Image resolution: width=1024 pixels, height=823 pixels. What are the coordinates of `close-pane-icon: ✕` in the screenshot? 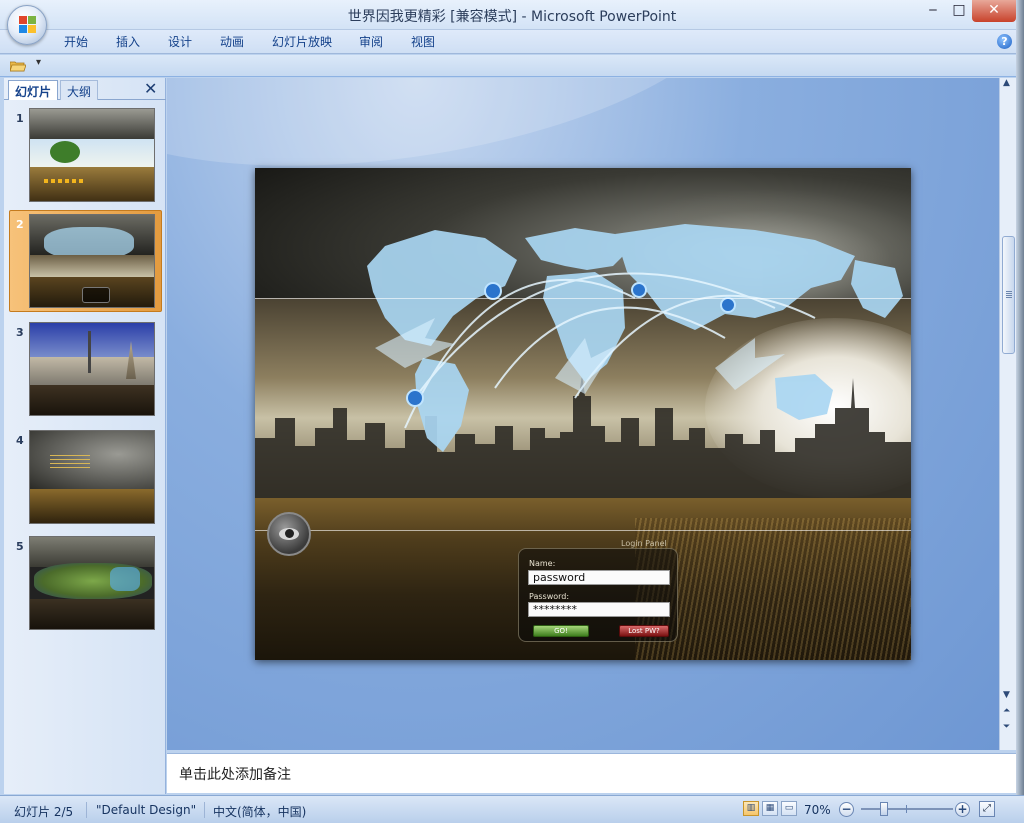 It's located at (150, 88).